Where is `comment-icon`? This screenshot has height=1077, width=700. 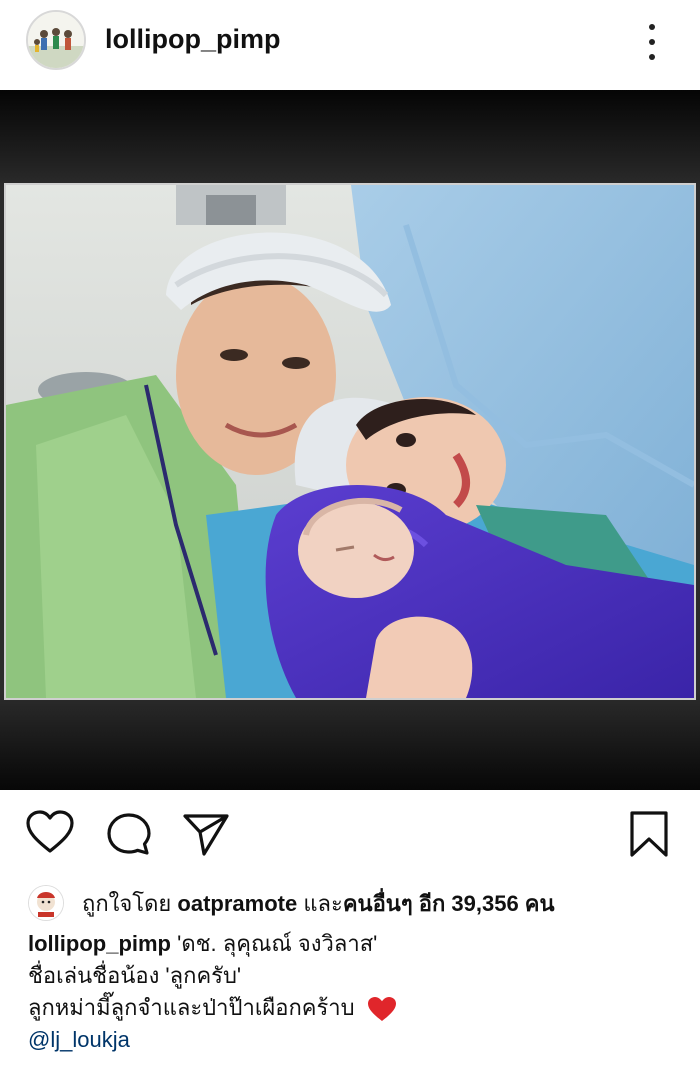 comment-icon is located at coordinates (129, 834).